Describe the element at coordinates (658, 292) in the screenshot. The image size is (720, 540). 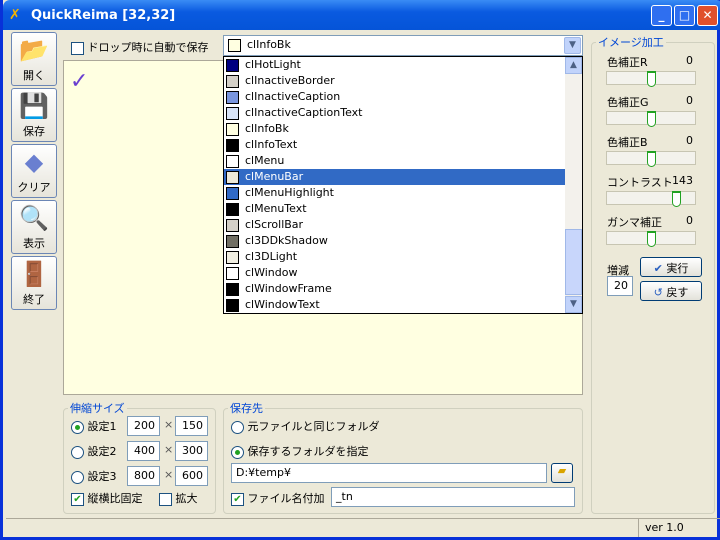
I see `undo-icon: ↺` at that location.